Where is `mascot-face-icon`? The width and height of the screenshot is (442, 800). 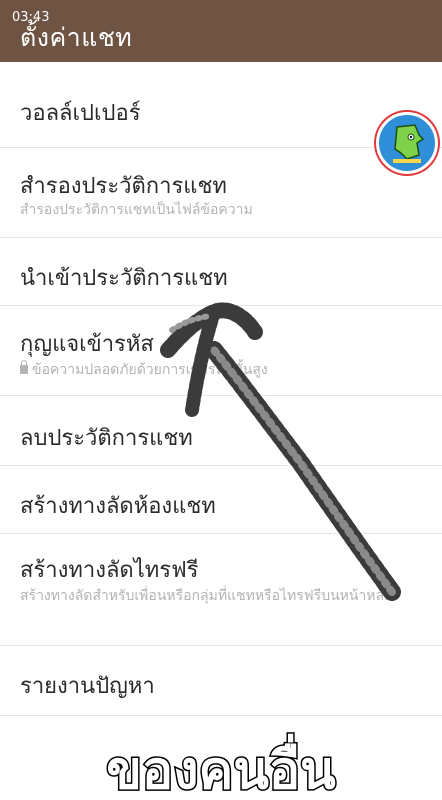
mascot-face-icon is located at coordinates (409, 143).